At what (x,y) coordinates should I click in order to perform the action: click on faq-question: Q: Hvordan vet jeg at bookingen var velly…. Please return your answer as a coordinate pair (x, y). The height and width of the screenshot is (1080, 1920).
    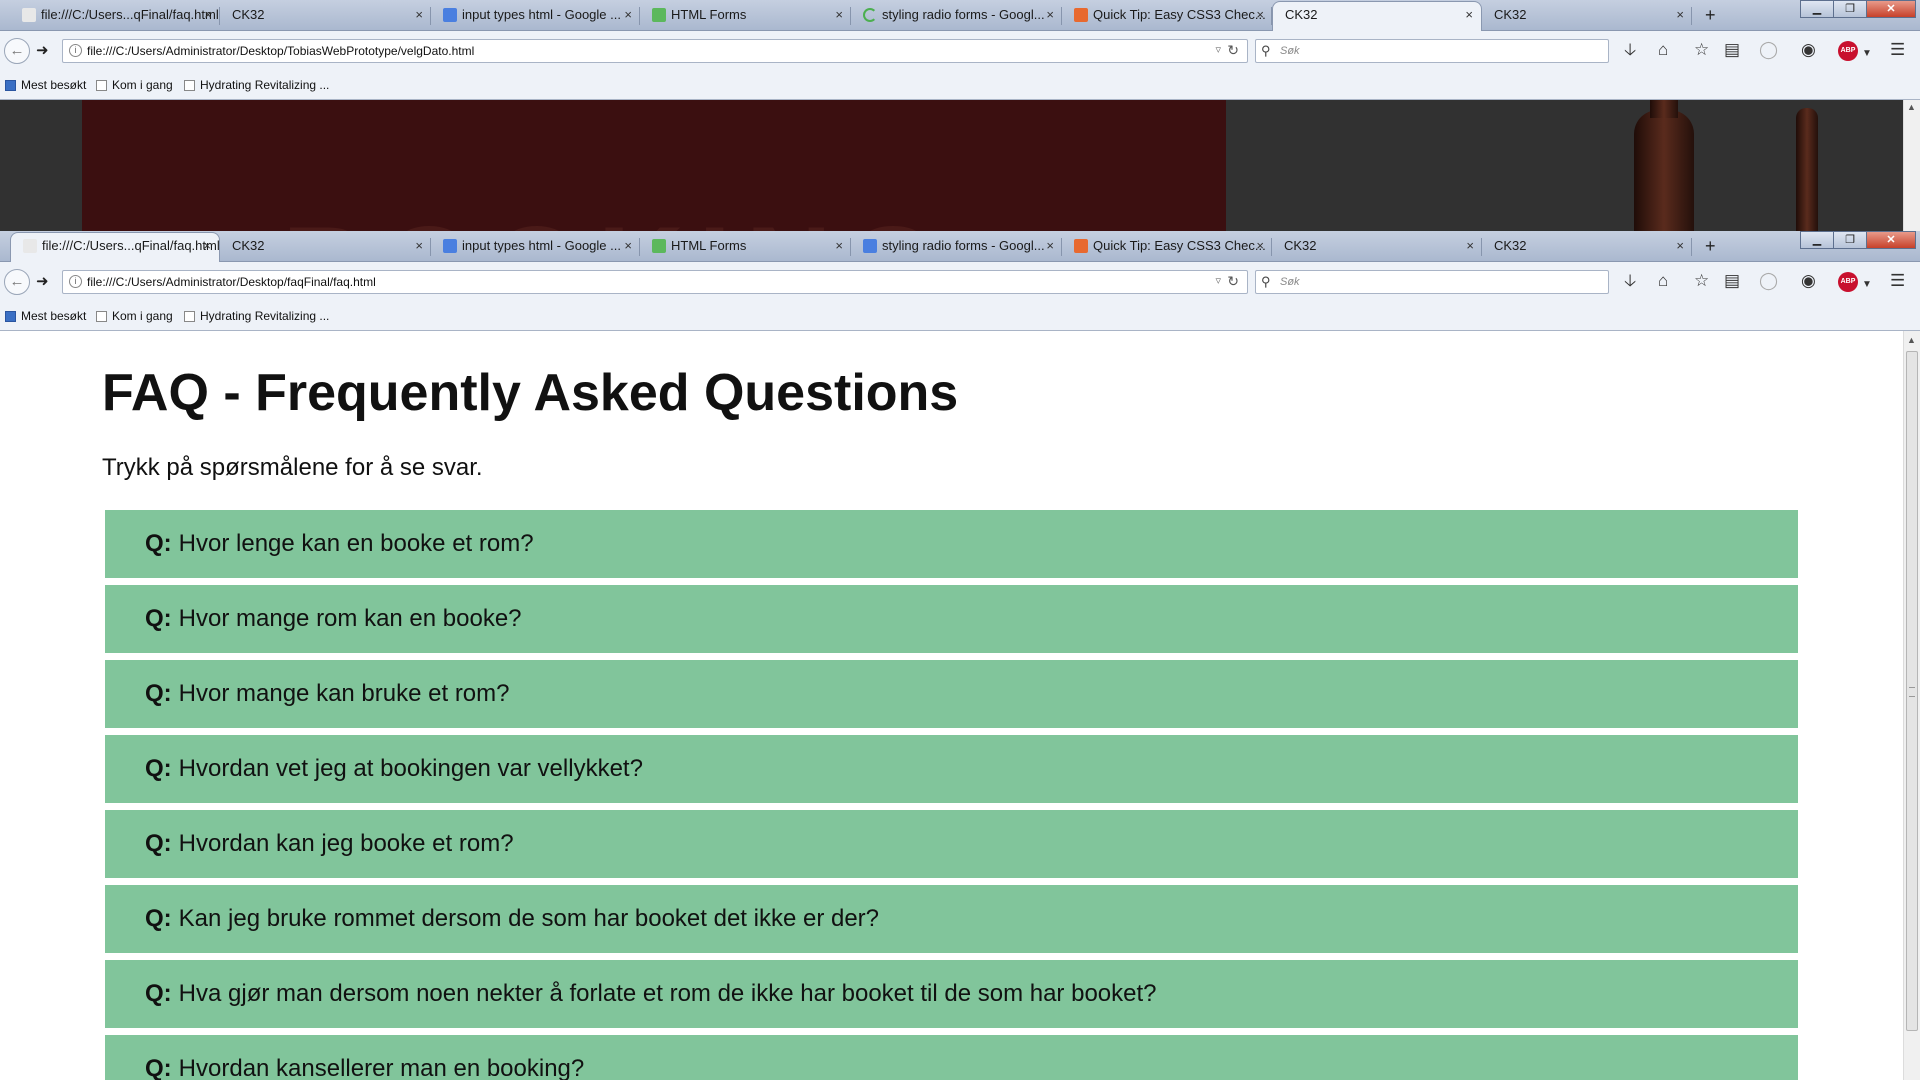
    Looking at the image, I should click on (951, 769).